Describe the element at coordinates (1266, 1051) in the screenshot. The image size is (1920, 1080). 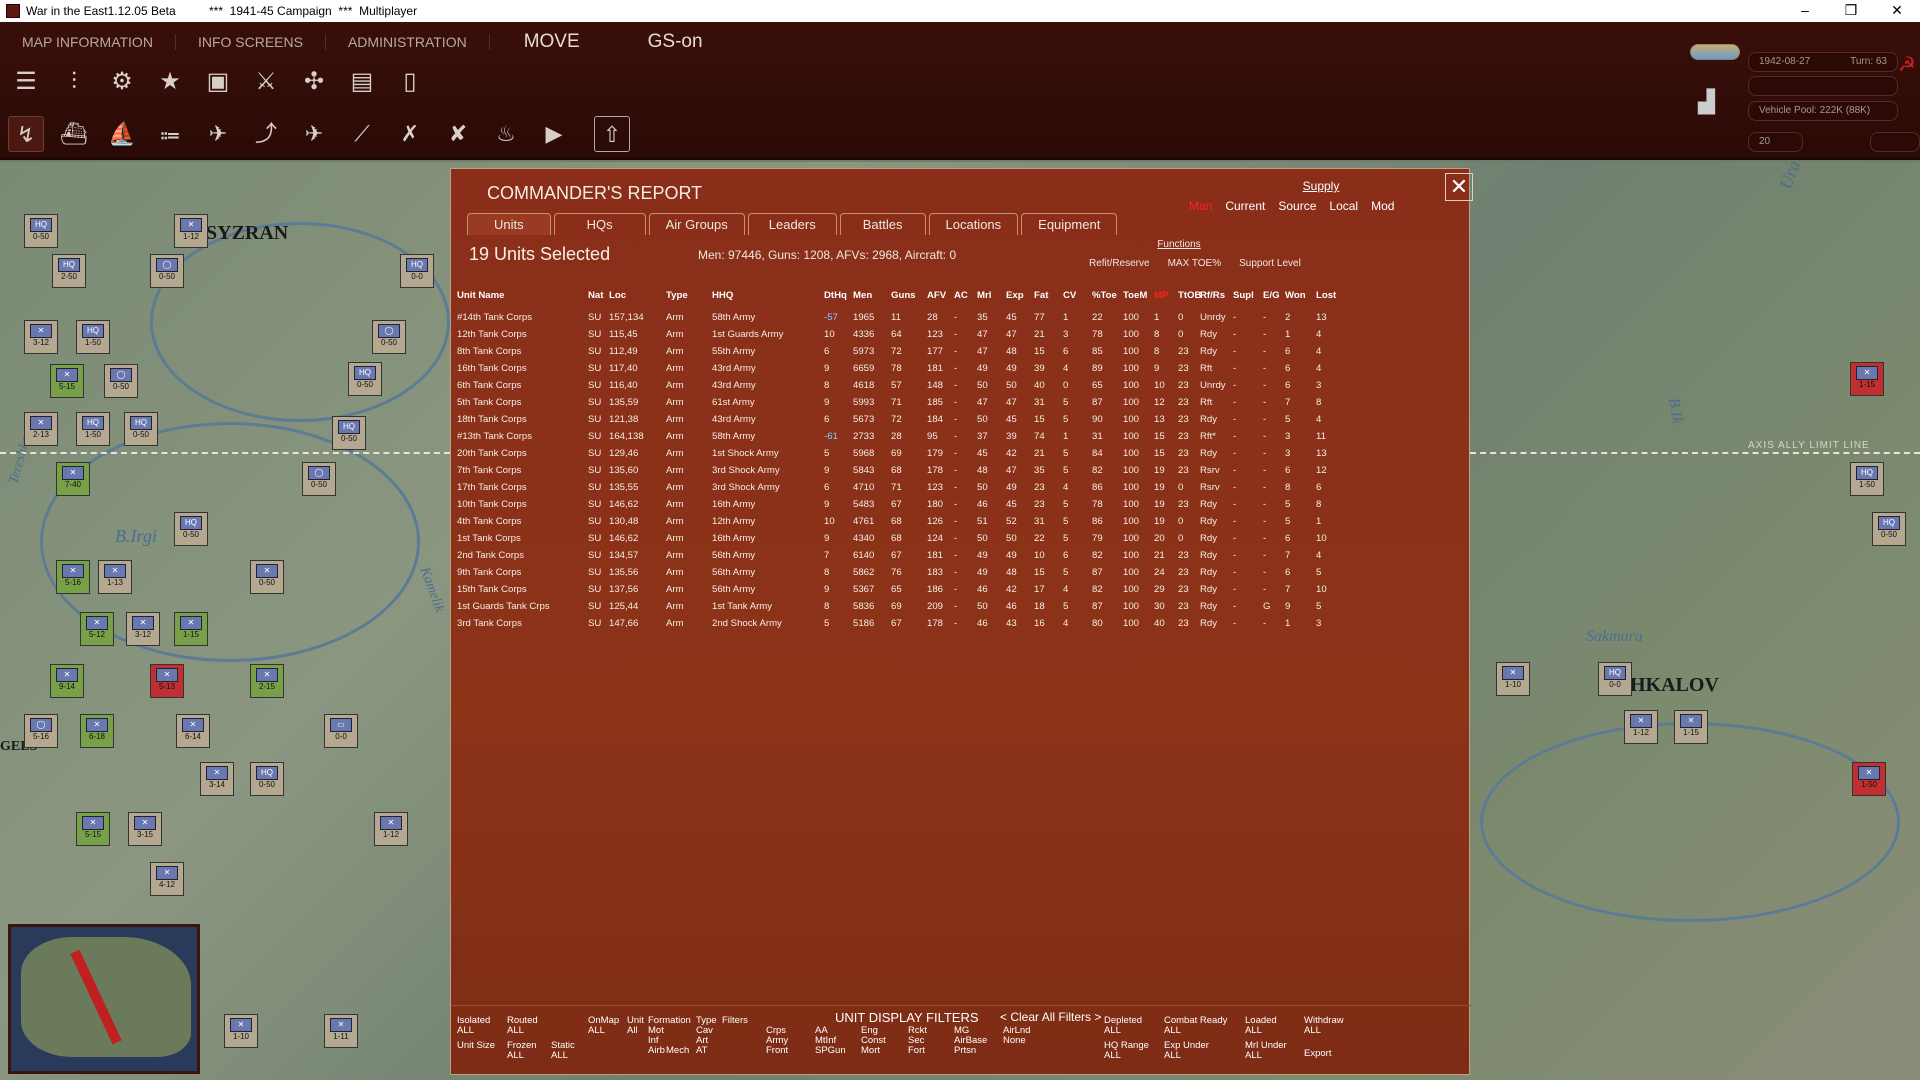
I see `filter-mrlunder: Mrl Under ALL` at that location.